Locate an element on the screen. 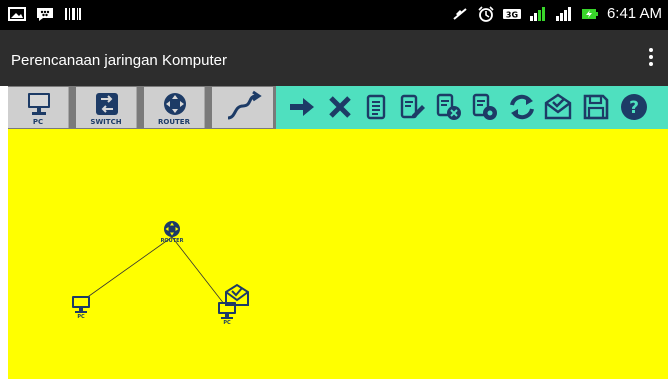 The width and height of the screenshot is (668, 379). bbm-notification-icon is located at coordinates (45, 14).